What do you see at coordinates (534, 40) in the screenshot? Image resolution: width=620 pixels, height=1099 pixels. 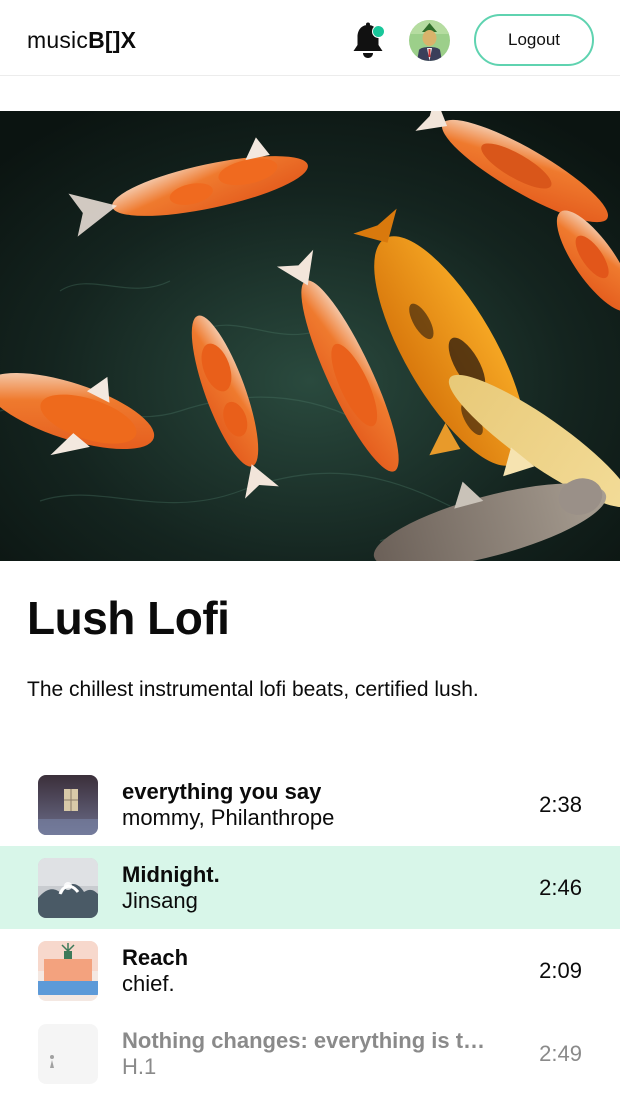 I see `logout-button: Logout` at bounding box center [534, 40].